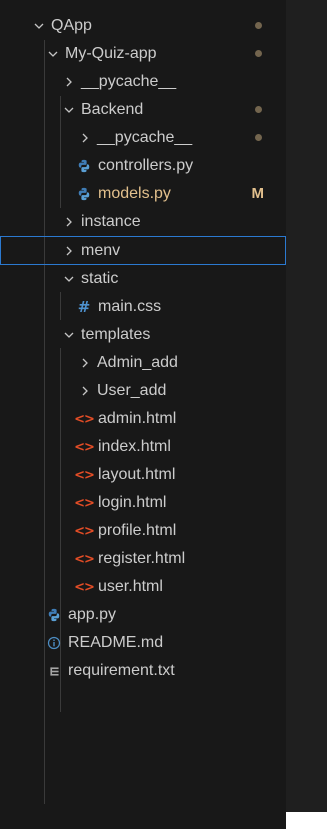  I want to click on tree-file-app-py: app.py, so click(143, 615).